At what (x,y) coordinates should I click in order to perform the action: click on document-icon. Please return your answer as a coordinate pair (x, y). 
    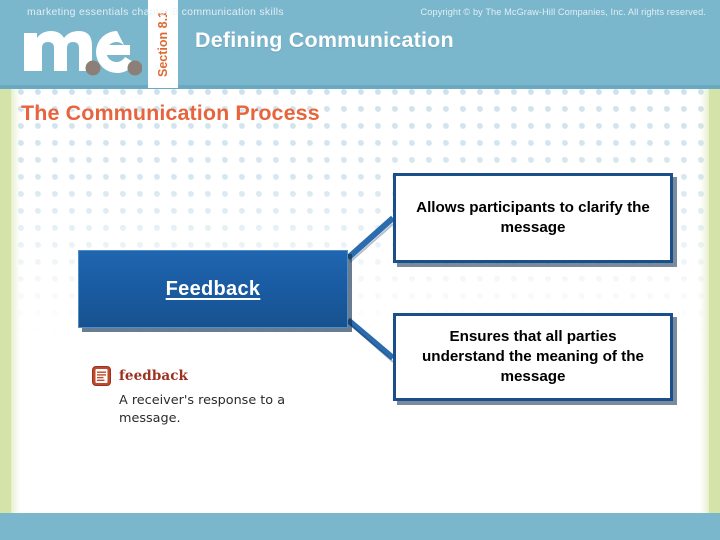
    Looking at the image, I should click on (101, 376).